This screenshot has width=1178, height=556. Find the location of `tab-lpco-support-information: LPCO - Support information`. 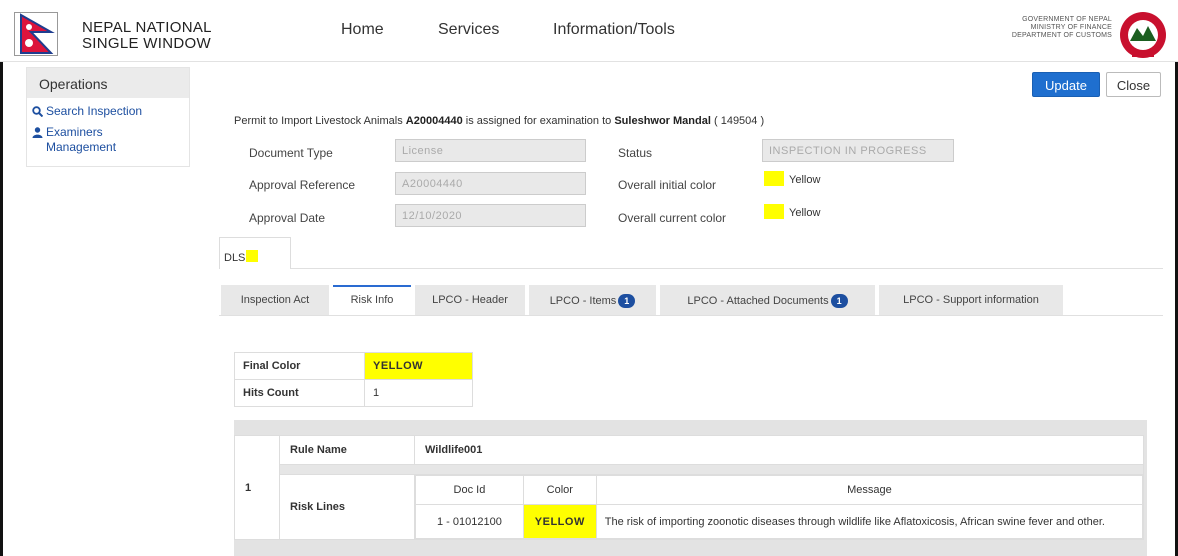

tab-lpco-support-information: LPCO - Support information is located at coordinates (971, 300).